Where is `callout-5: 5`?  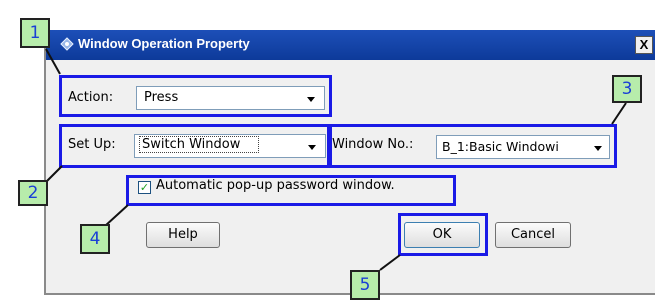 callout-5: 5 is located at coordinates (365, 285).